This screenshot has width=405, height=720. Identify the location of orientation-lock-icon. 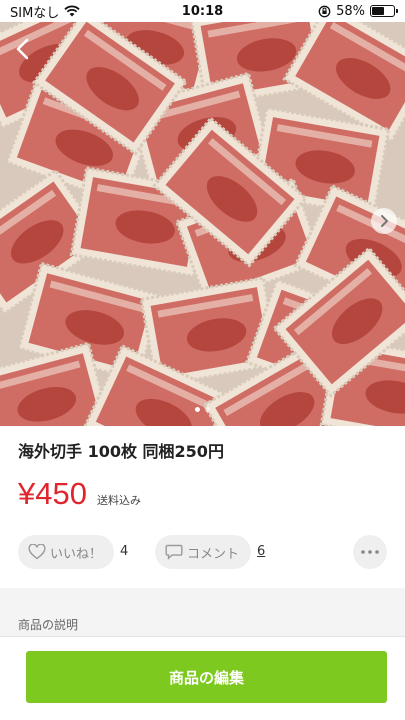
(324, 11).